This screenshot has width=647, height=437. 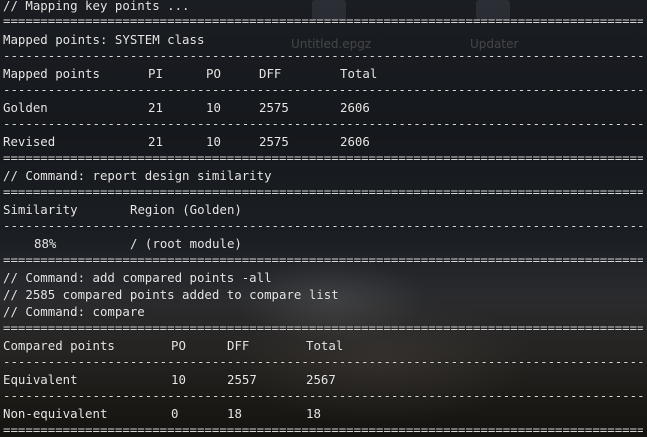 What do you see at coordinates (51, 73) in the screenshot?
I see `column-header: Mapped points` at bounding box center [51, 73].